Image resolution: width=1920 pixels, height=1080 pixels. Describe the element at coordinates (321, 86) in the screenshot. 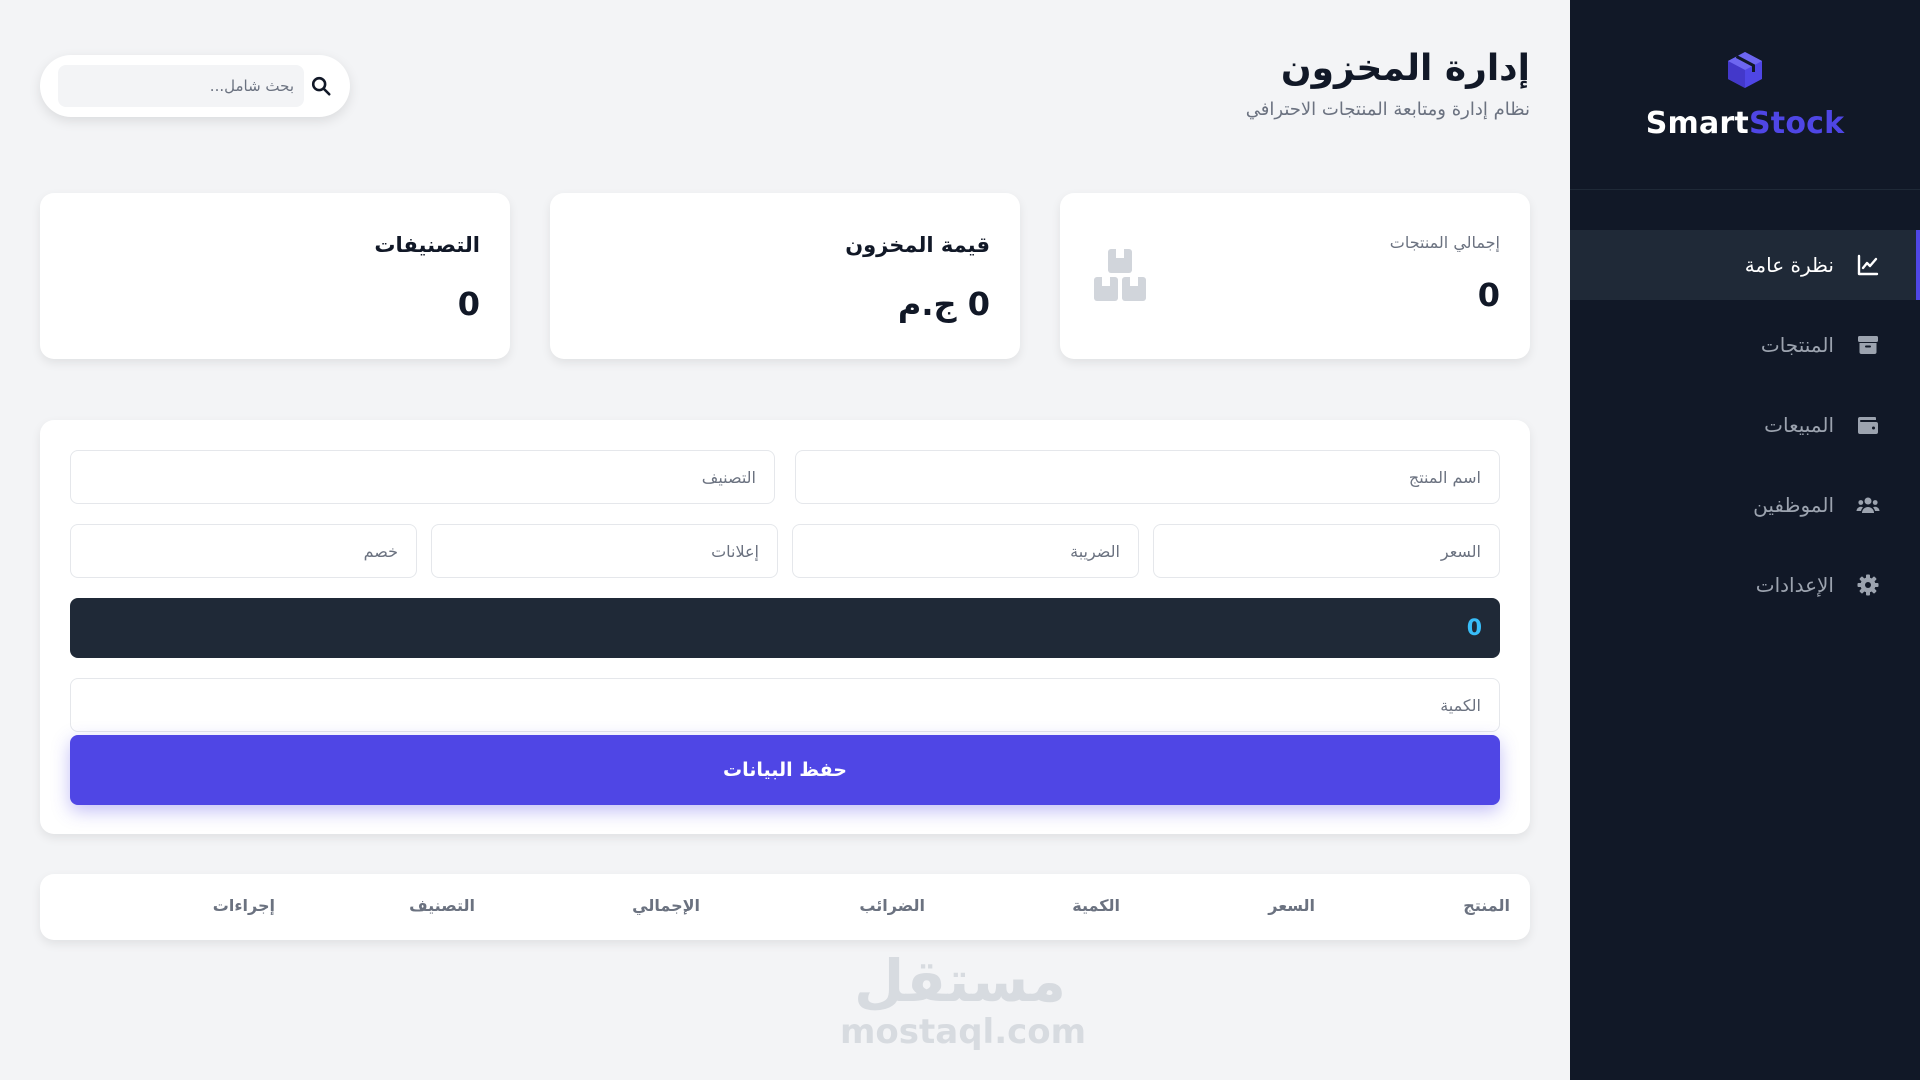

I see `search-icon` at that location.